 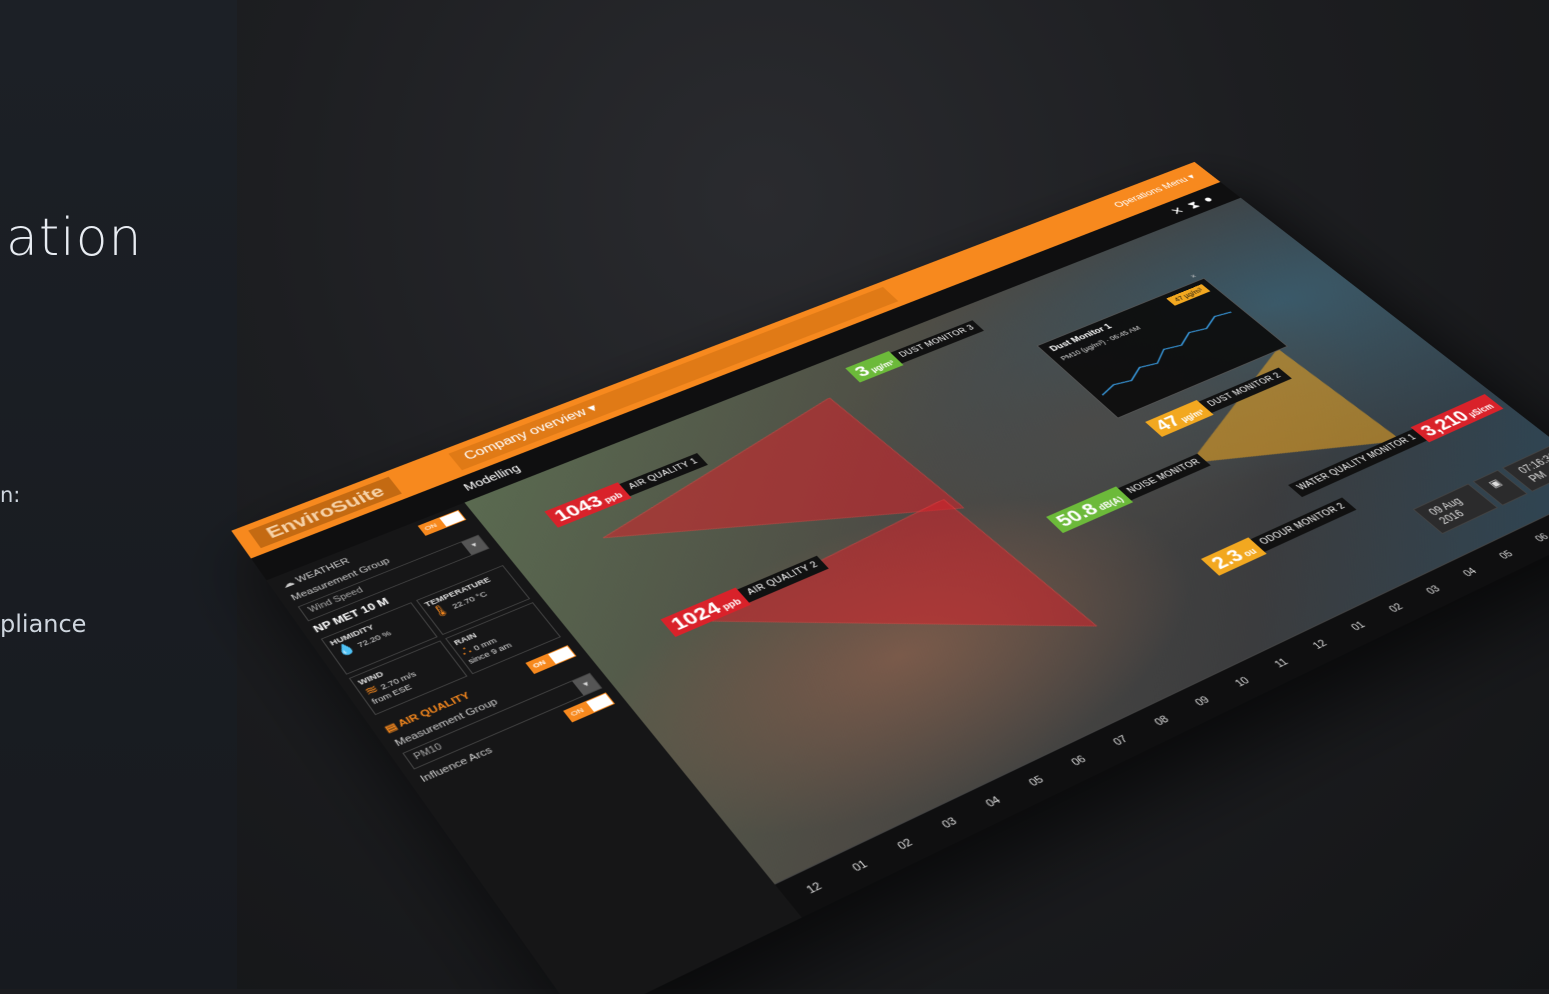 I want to click on timeline-tick: 07, so click(x=1121, y=741).